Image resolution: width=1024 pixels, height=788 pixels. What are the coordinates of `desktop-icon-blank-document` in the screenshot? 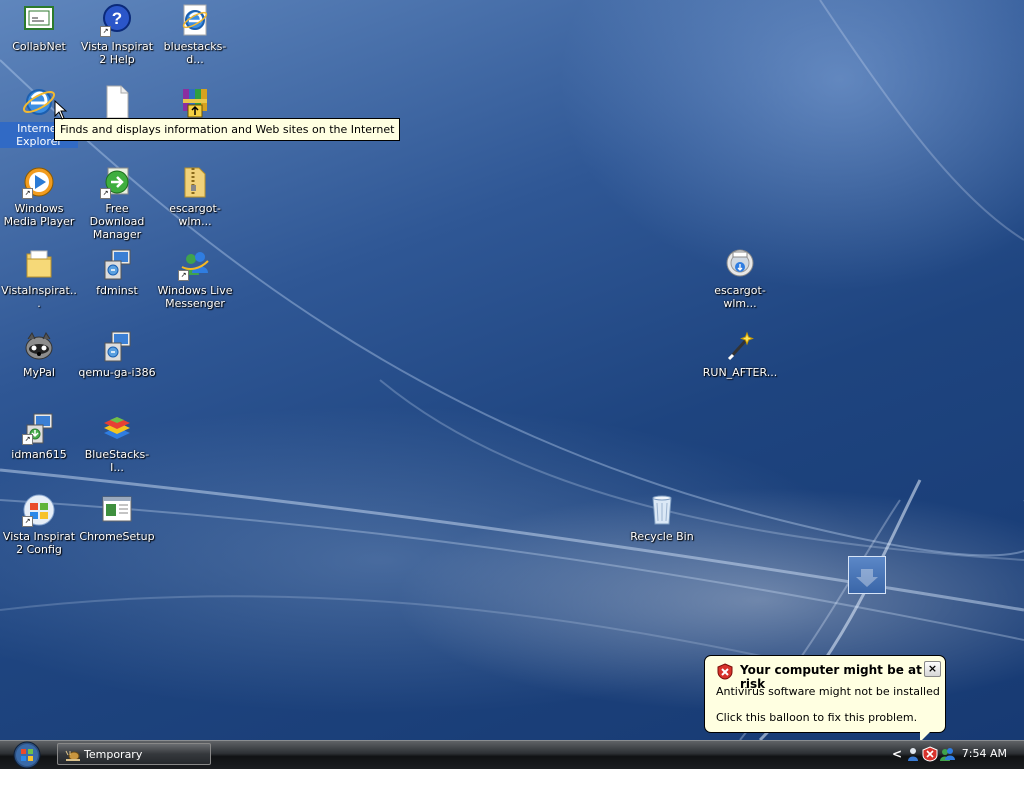 It's located at (117, 103).